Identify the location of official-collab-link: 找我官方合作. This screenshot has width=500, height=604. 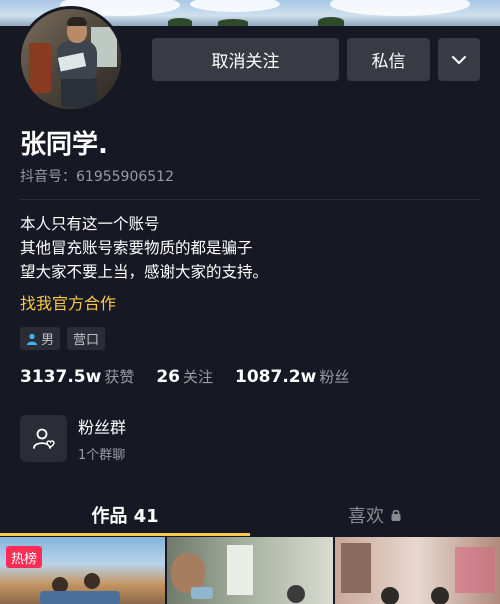
(68, 302).